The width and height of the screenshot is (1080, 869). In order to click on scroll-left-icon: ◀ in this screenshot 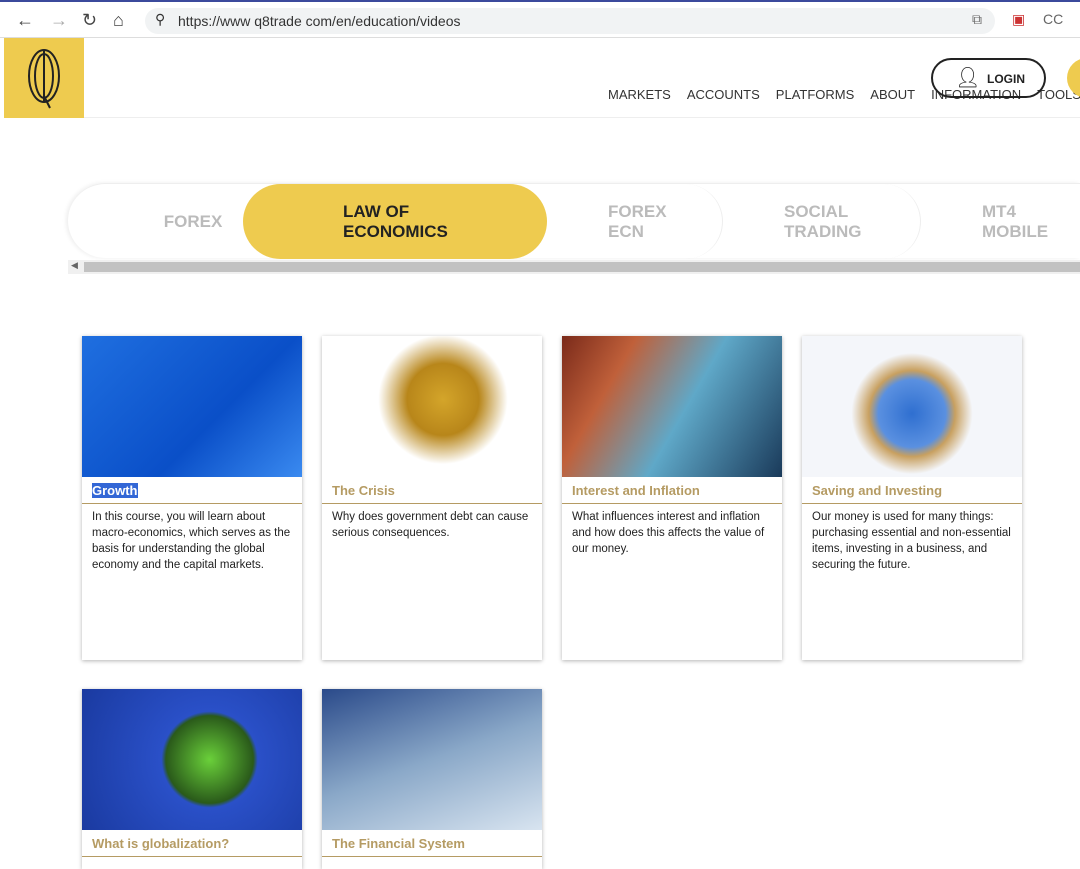, I will do `click(74, 265)`.